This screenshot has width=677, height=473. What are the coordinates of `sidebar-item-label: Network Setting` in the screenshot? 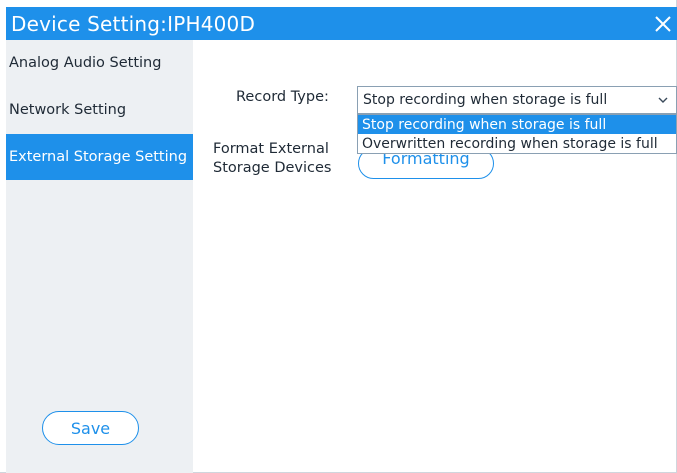 It's located at (68, 110).